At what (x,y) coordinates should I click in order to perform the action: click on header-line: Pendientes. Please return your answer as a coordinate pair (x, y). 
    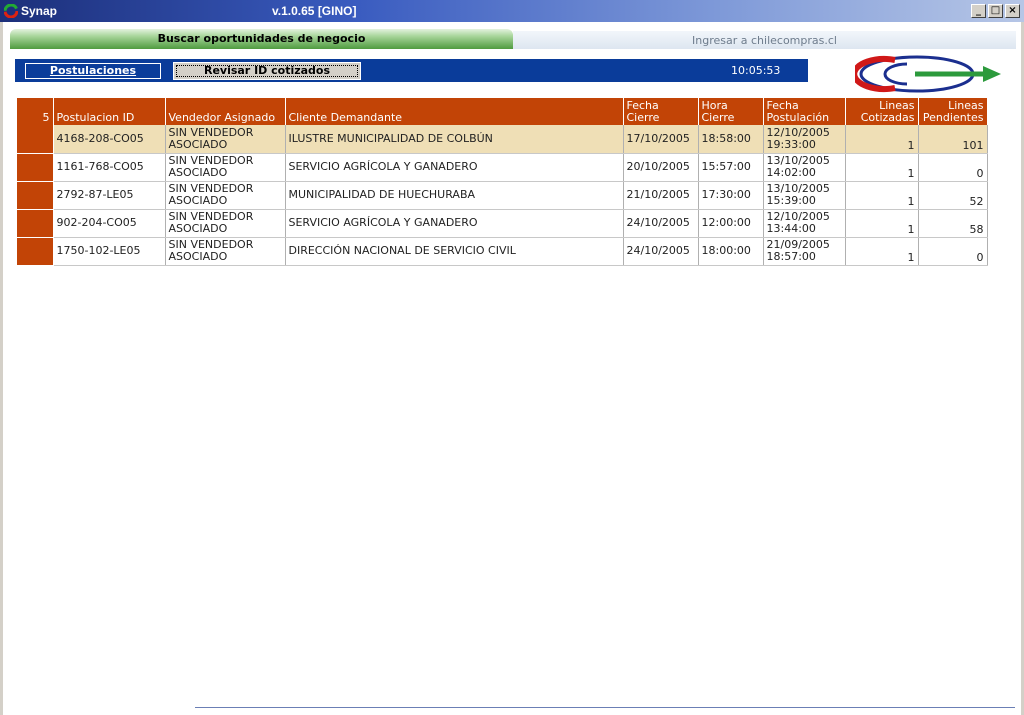
    Looking at the image, I should click on (953, 117).